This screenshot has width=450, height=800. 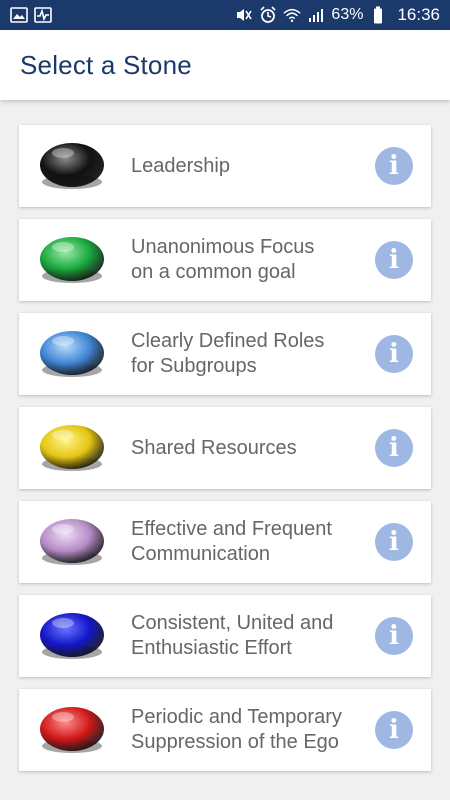 What do you see at coordinates (225, 65) in the screenshot?
I see `app-bar: Select a Stone` at bounding box center [225, 65].